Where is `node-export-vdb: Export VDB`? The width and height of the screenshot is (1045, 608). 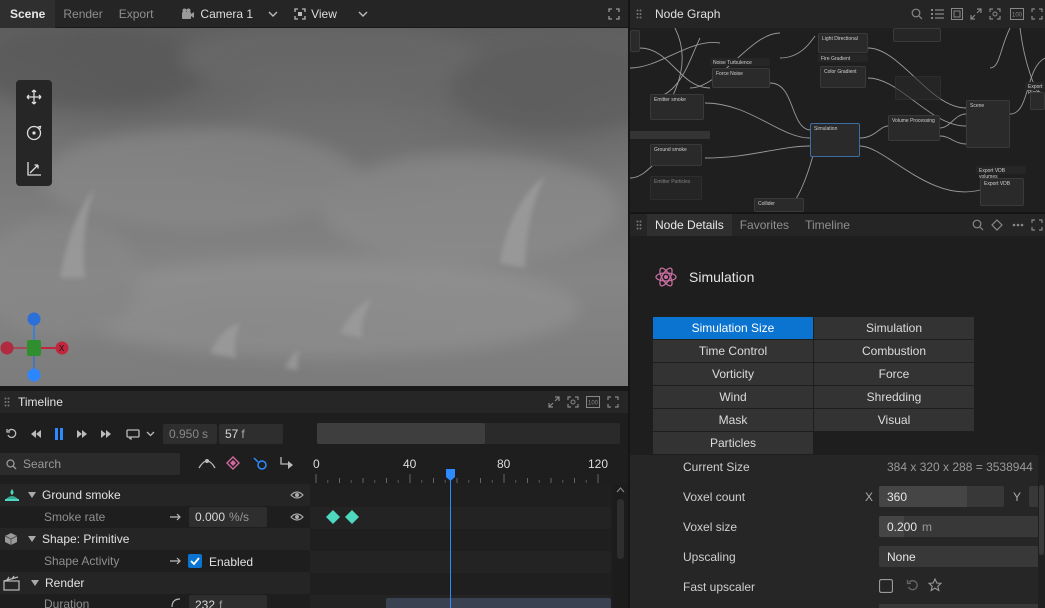 node-export-vdb: Export VDB is located at coordinates (1002, 192).